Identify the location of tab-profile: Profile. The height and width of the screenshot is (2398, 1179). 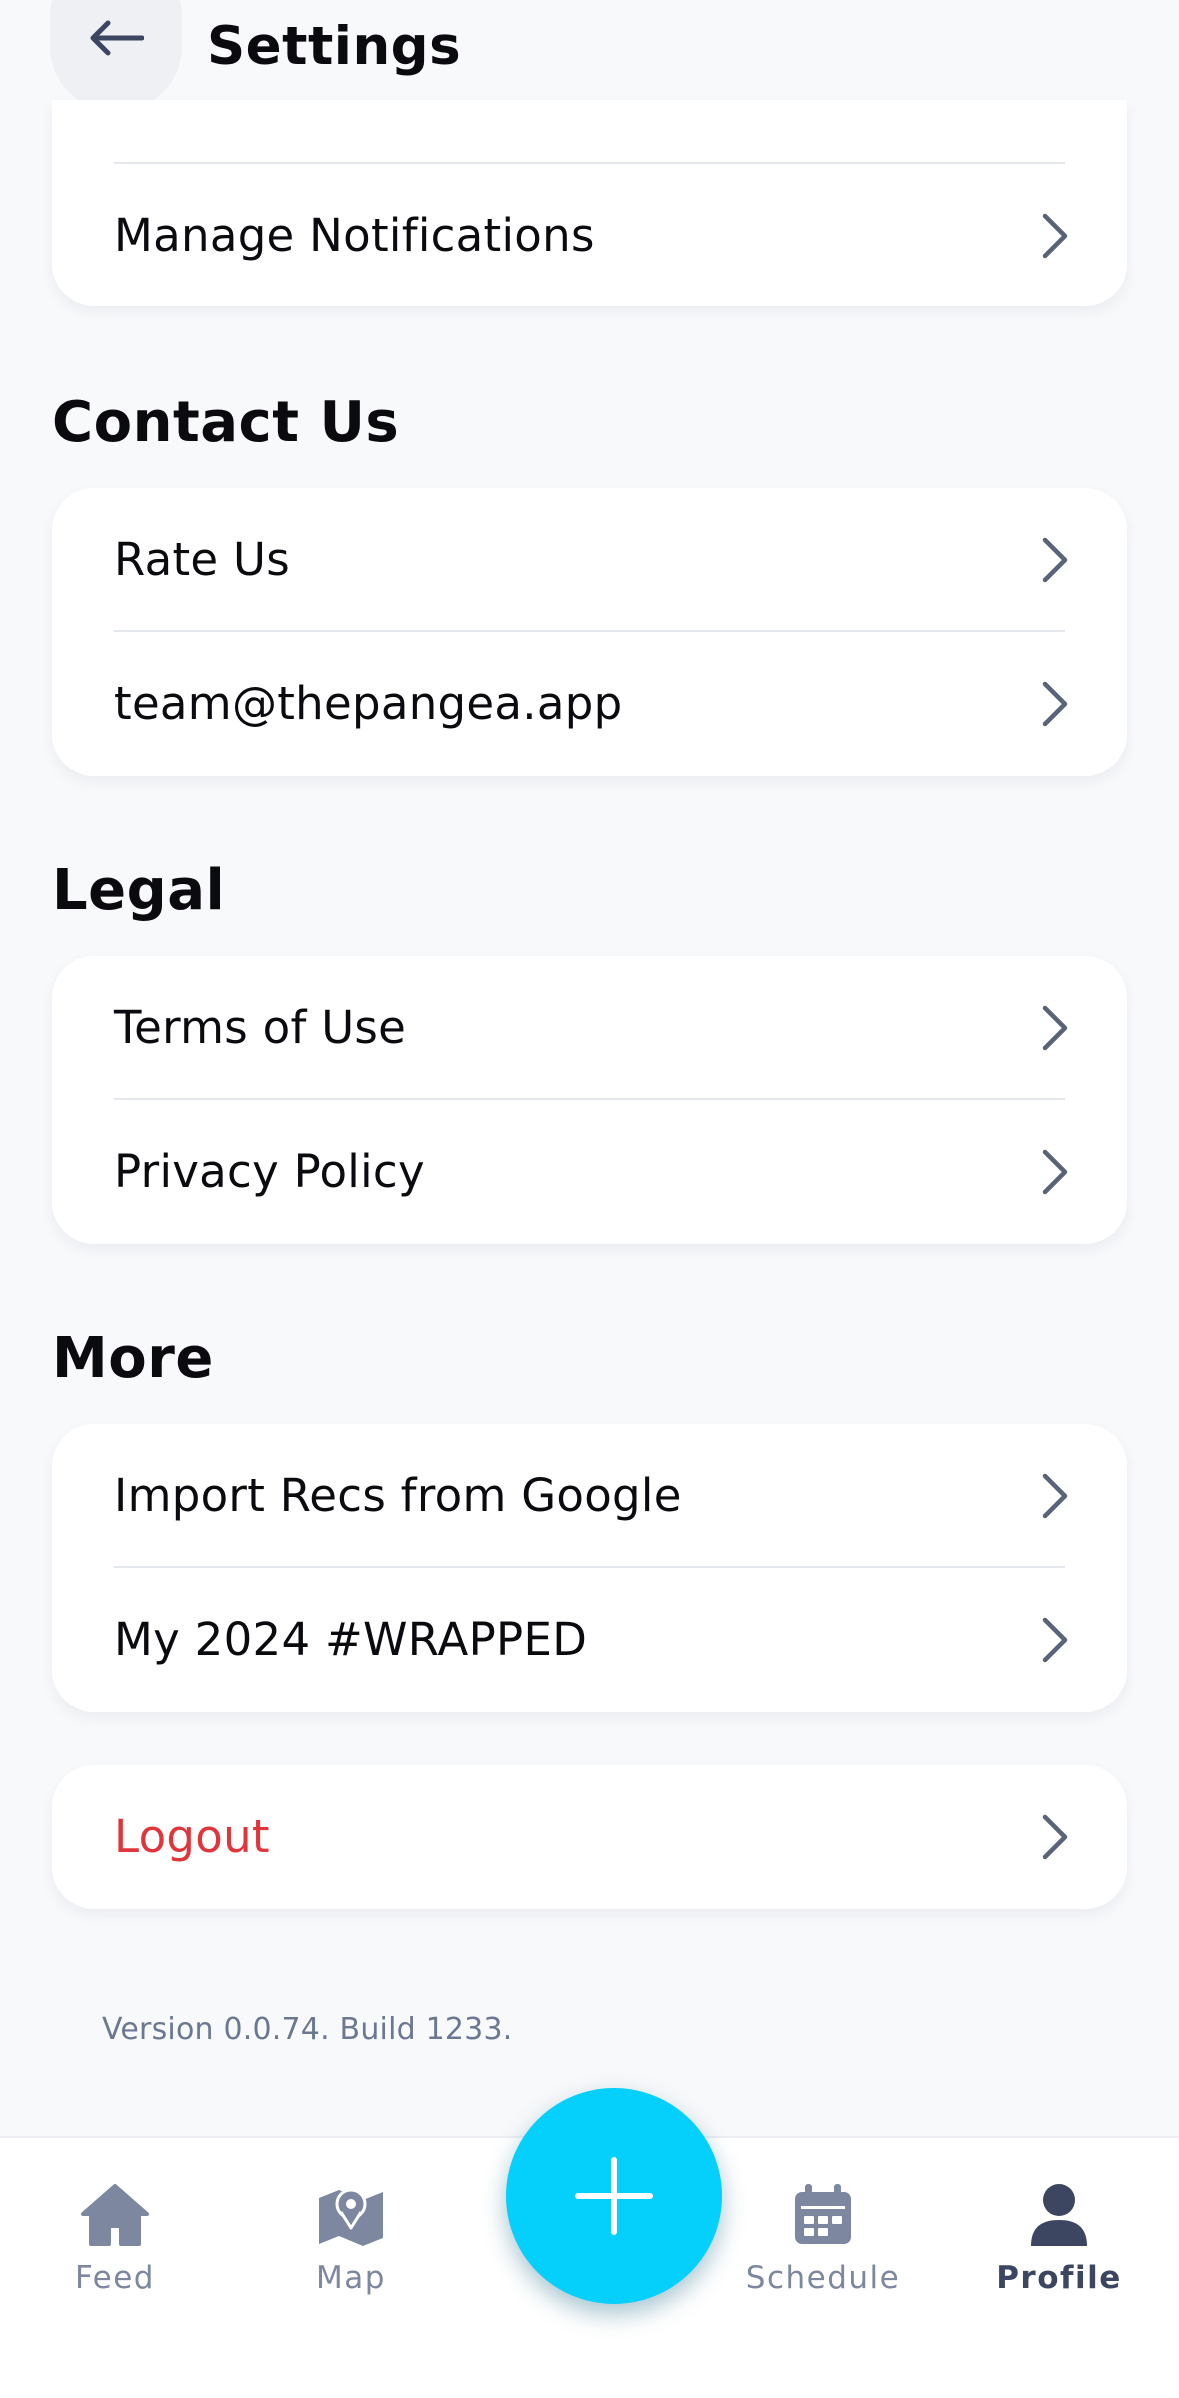
(1059, 2239).